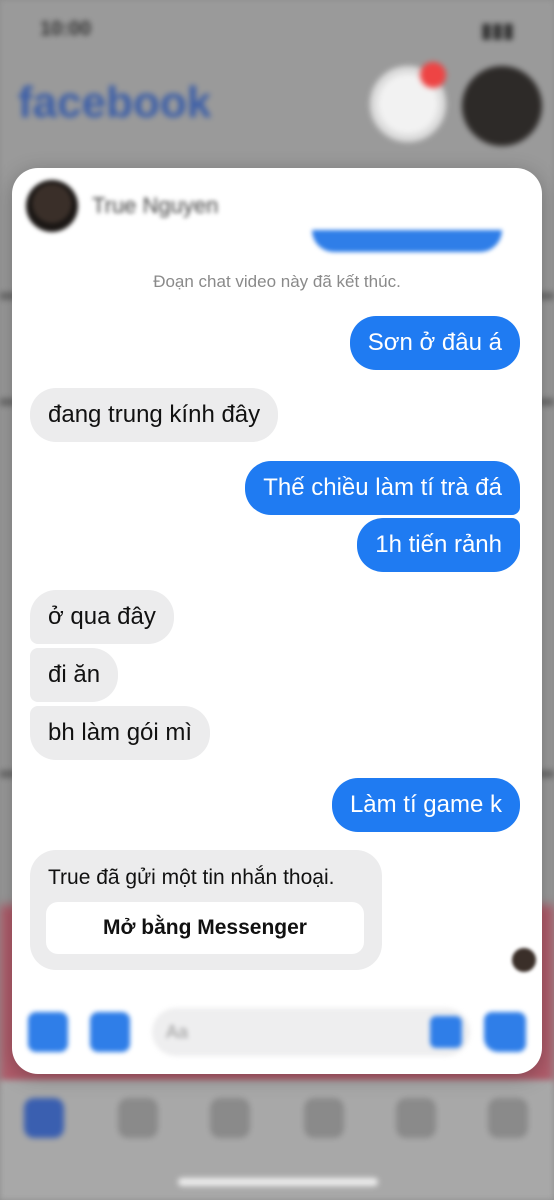  Describe the element at coordinates (120, 733) in the screenshot. I see `message-bubble-incoming: bh làm gói mì` at that location.